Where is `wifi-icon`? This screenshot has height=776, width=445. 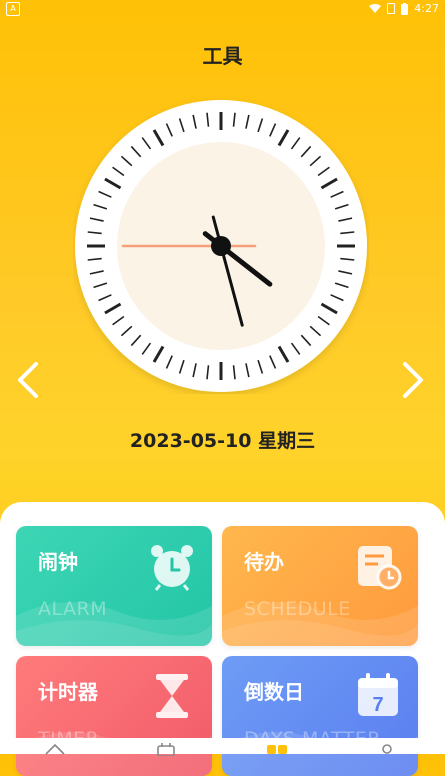 wifi-icon is located at coordinates (375, 8).